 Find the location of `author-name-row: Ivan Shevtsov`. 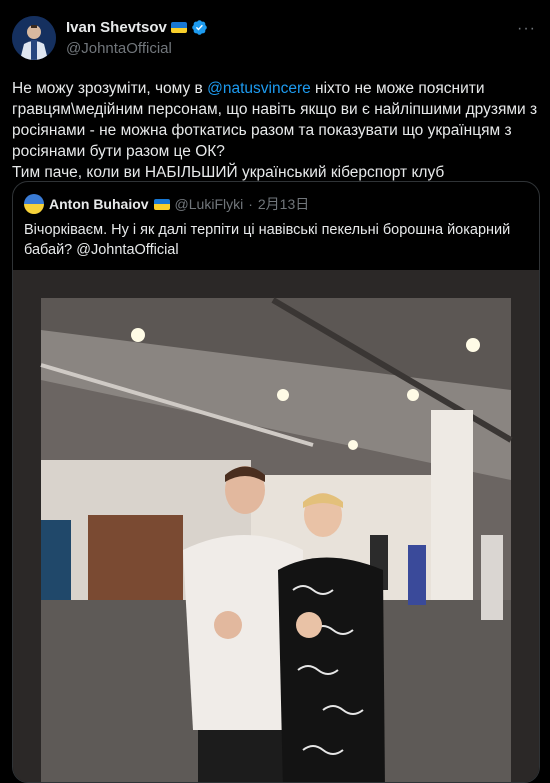

author-name-row: Ivan Shevtsov is located at coordinates (137, 27).